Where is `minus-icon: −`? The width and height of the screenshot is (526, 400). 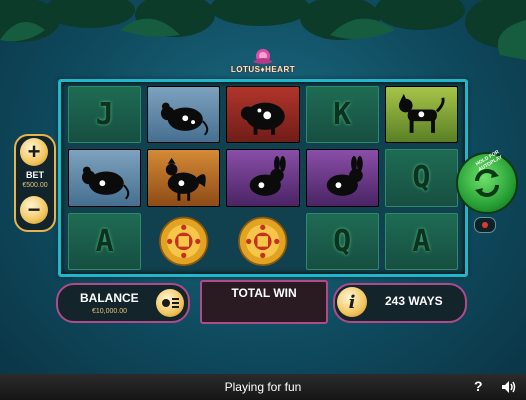 minus-icon: − is located at coordinates (34, 209).